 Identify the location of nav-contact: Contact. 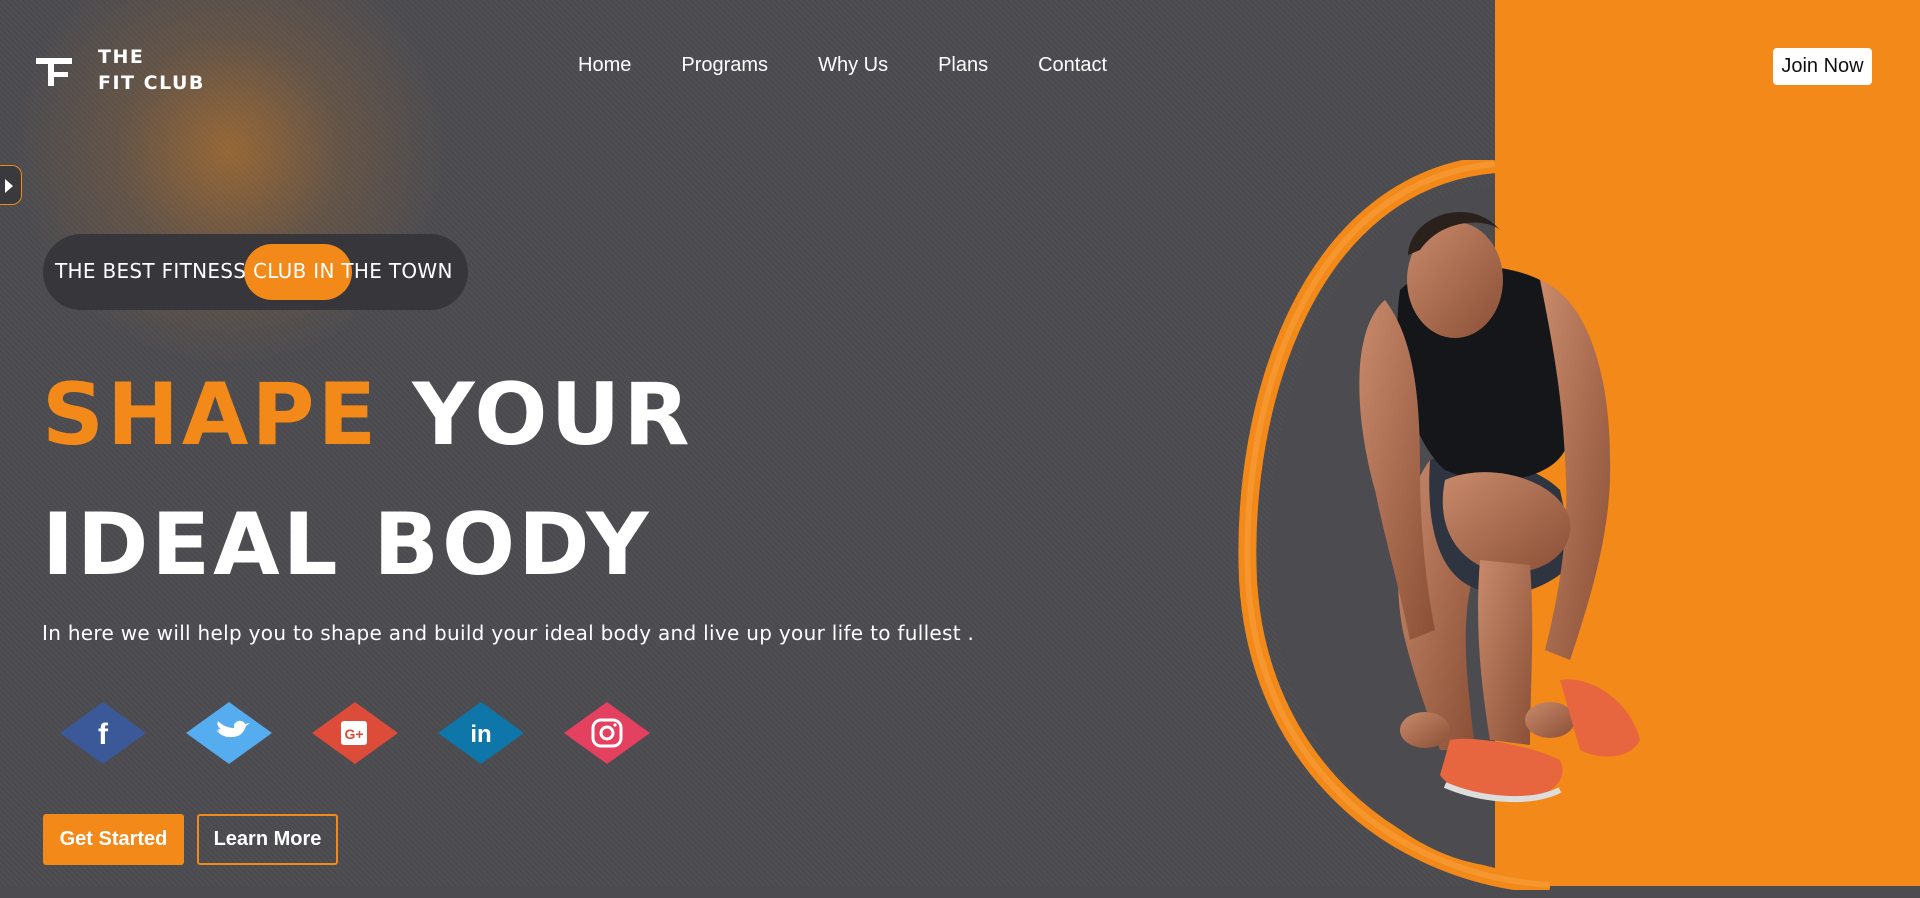
(1072, 65).